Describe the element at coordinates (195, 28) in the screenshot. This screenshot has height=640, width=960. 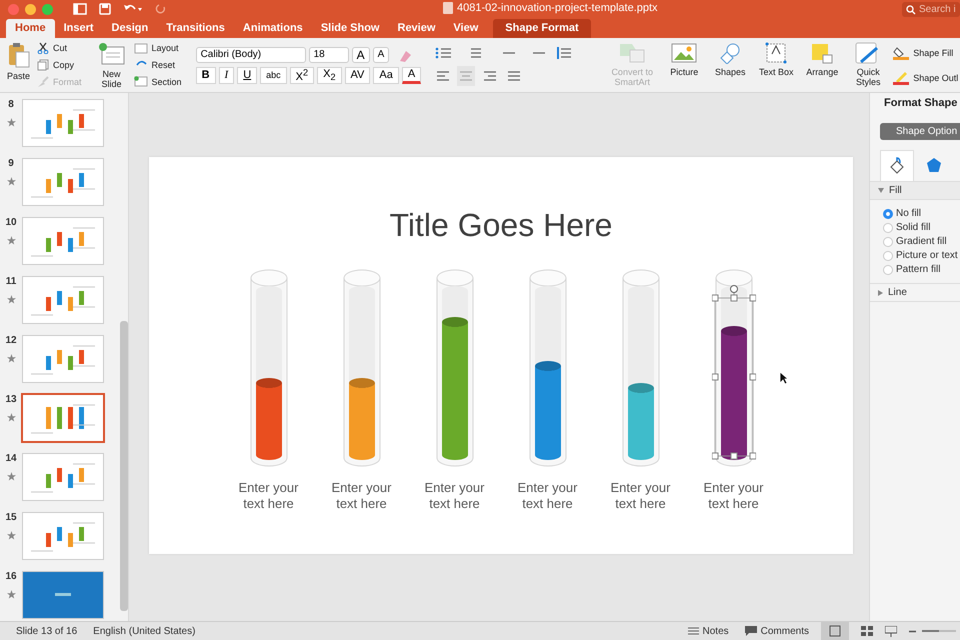
I see `ribbon-tab: Transitions` at that location.